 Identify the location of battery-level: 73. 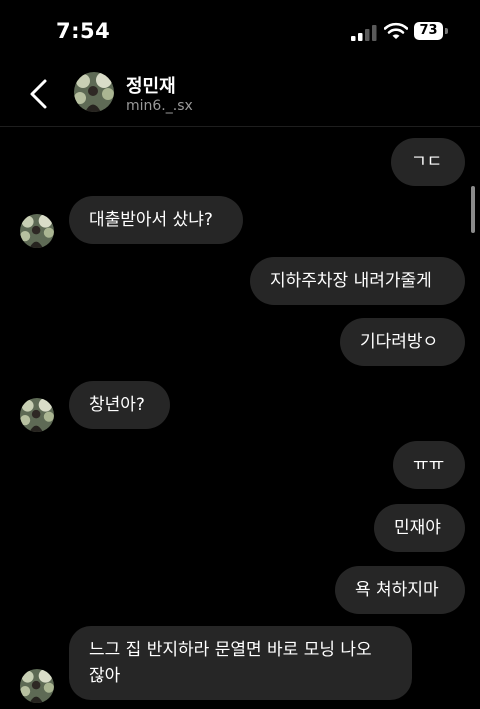
(428, 30).